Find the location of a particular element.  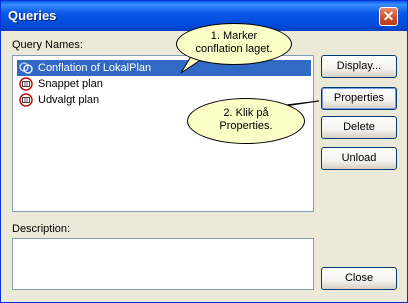

callout-step-2-line2: Properties. is located at coordinates (246, 126).